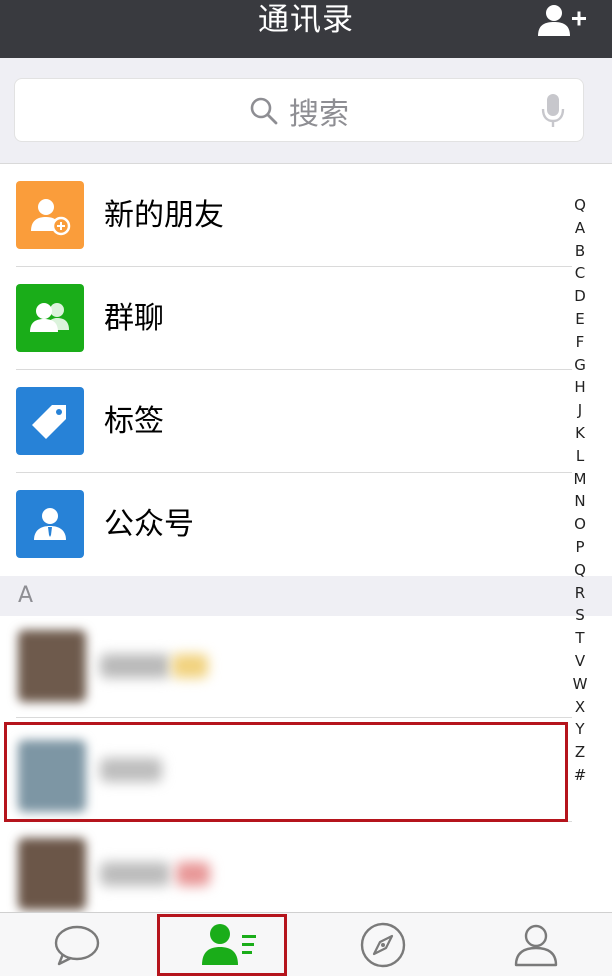  Describe the element at coordinates (134, 421) in the screenshot. I see `menu-item-label: 标签` at that location.